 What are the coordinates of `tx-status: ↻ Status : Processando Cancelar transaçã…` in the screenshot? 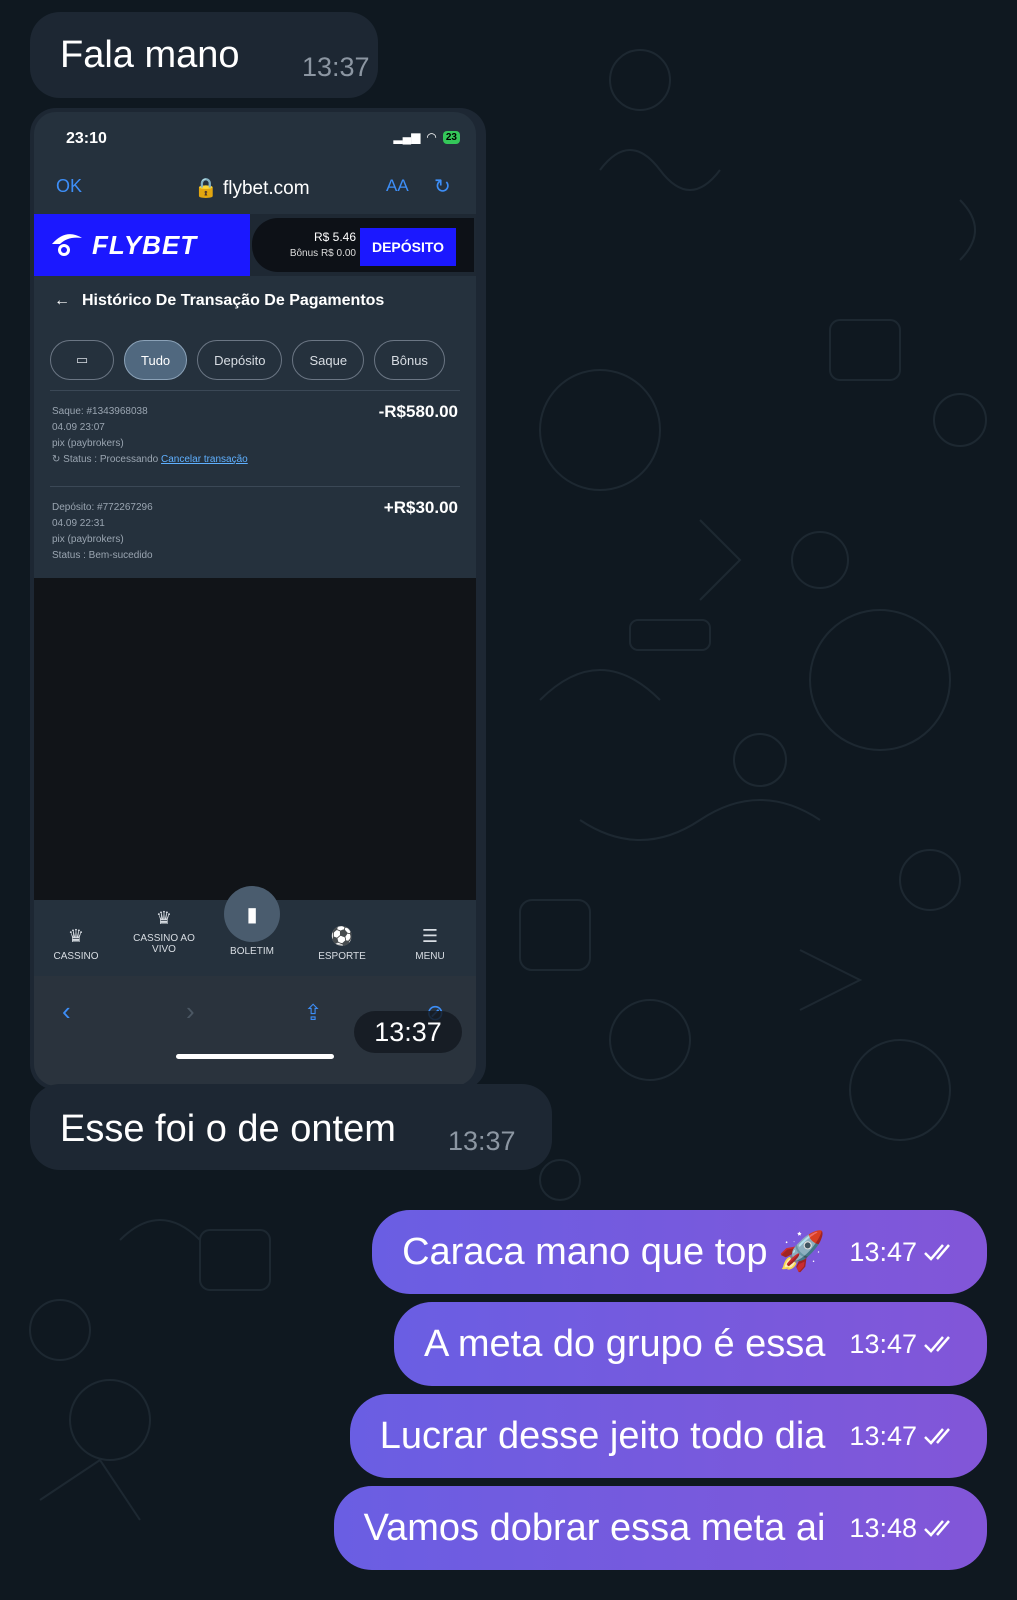 It's located at (255, 460).